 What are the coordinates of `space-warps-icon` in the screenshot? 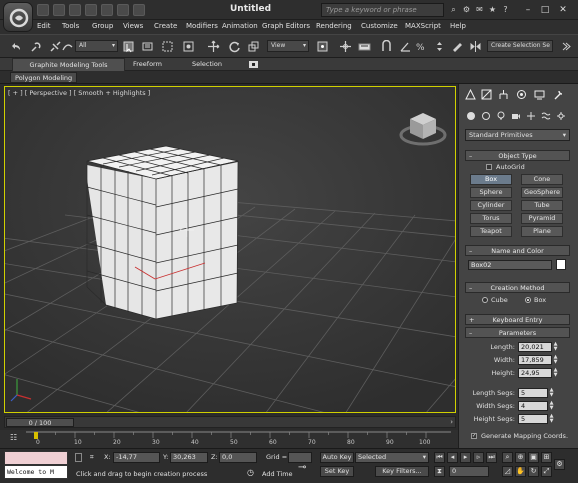 It's located at (545, 115).